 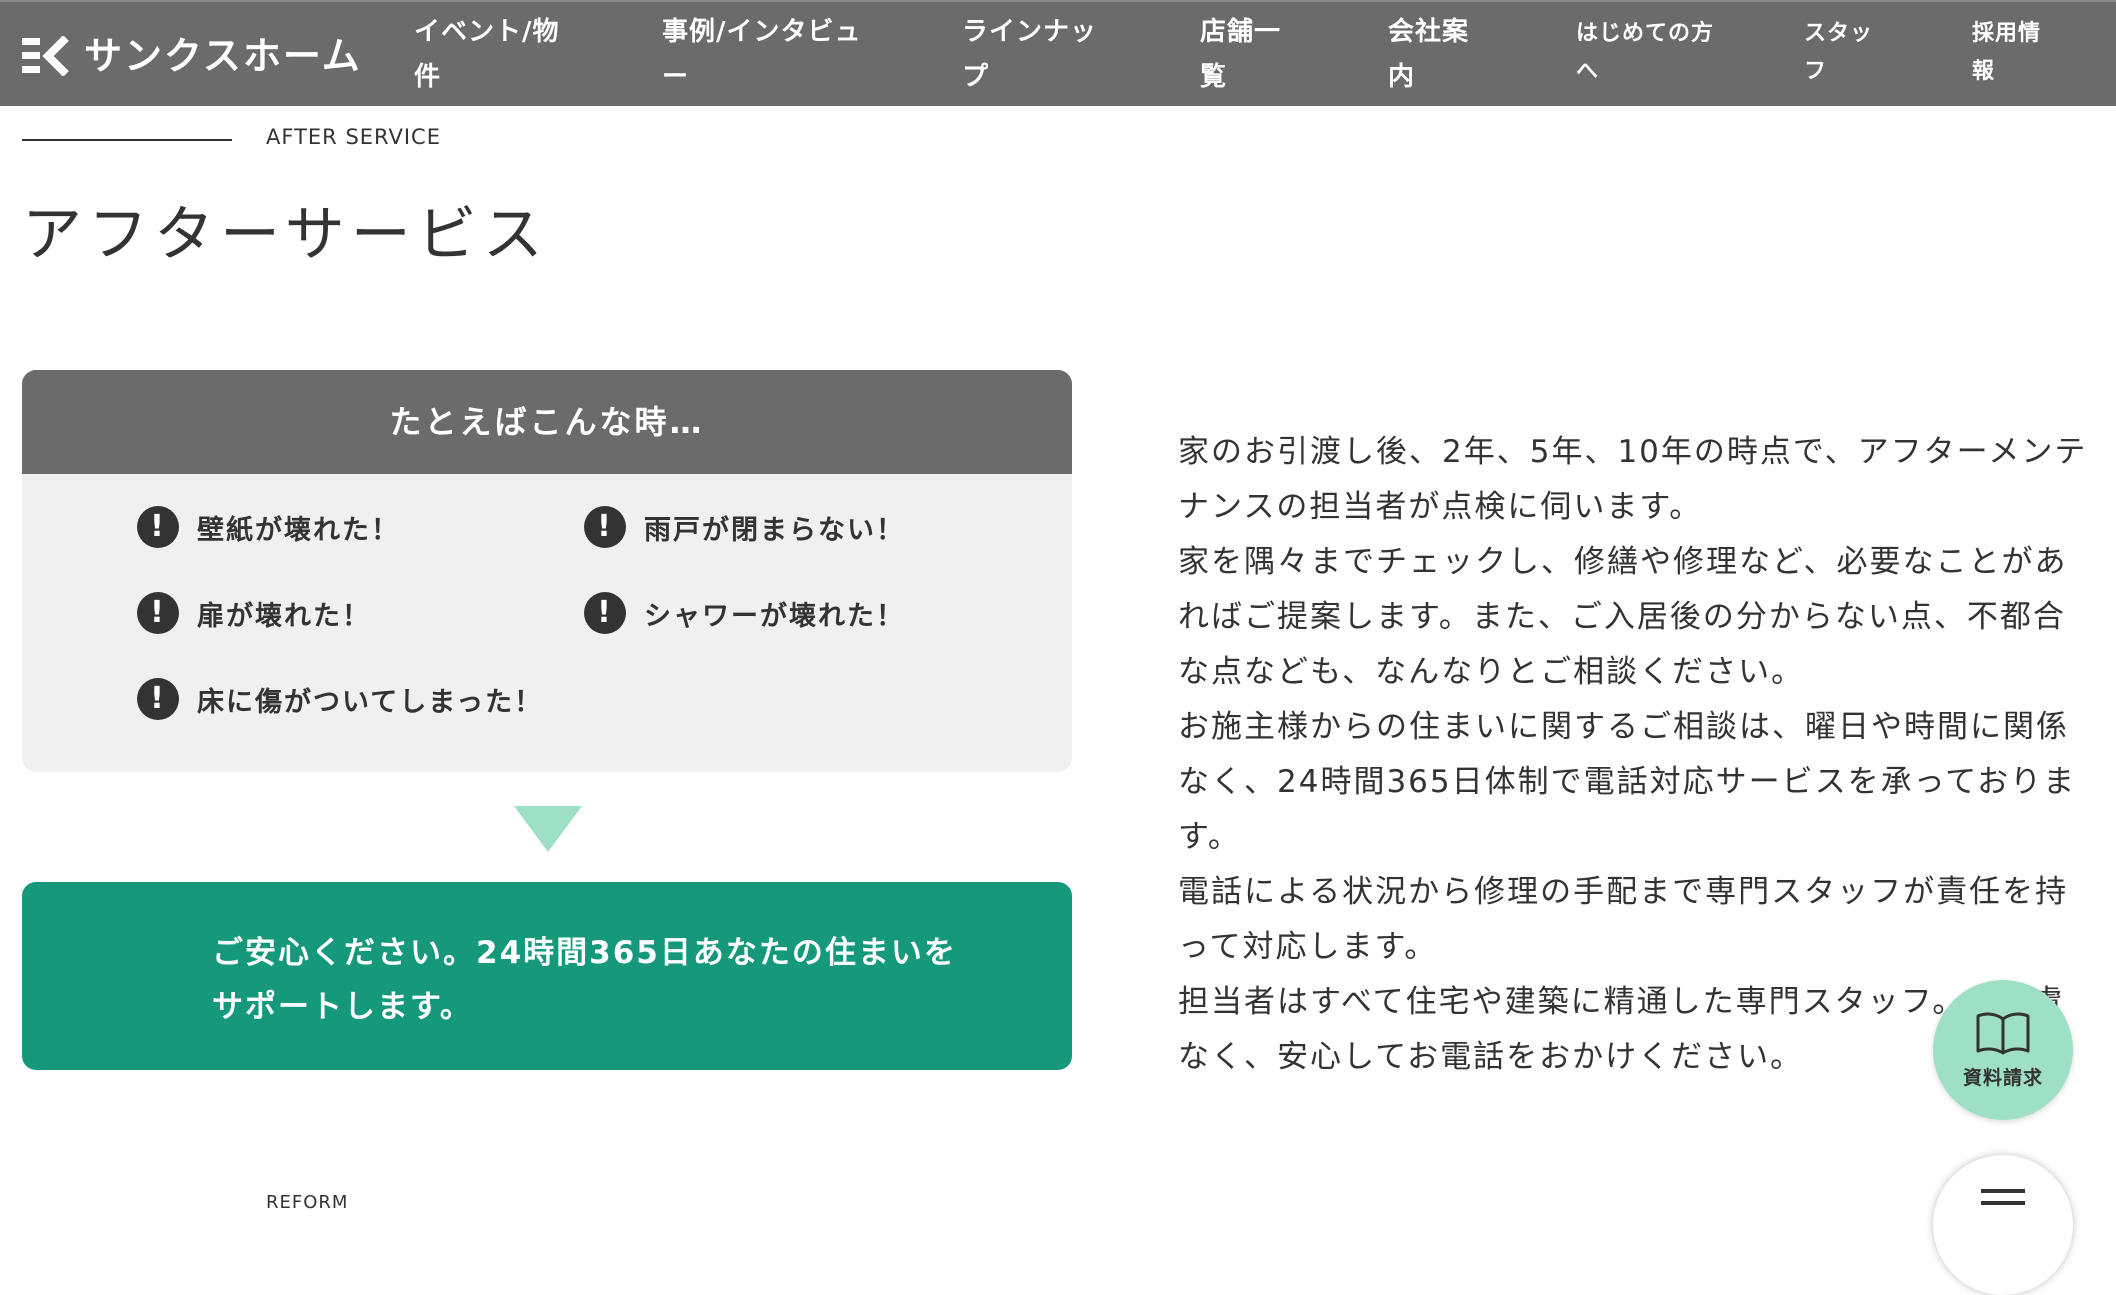 I want to click on next-section-eyebrow: REFORM, so click(x=307, y=1202).